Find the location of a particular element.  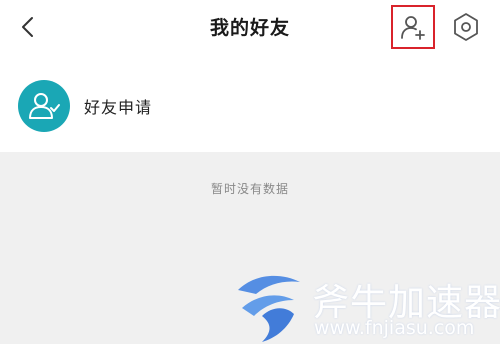

user-check-icon is located at coordinates (44, 106).